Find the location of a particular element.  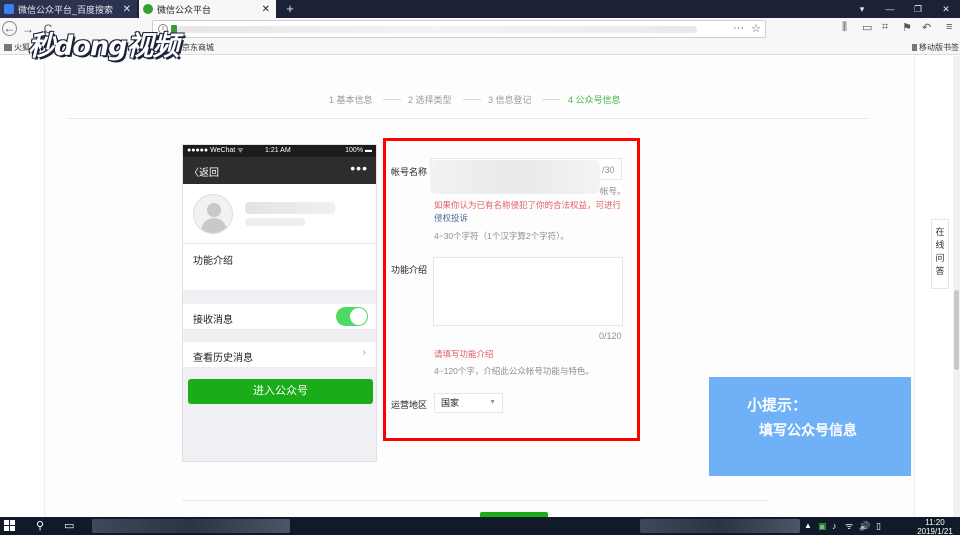

nvidia-tray-icon: ▣ is located at coordinates (822, 526).